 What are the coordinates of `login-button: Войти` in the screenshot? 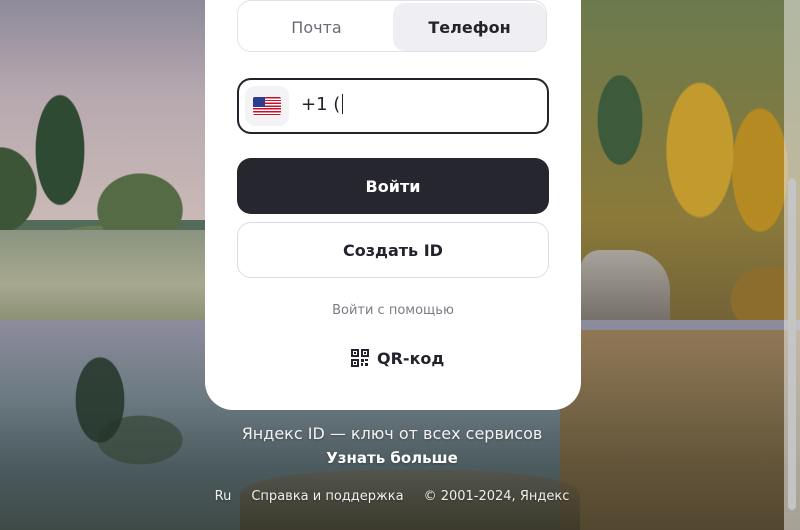 It's located at (393, 186).